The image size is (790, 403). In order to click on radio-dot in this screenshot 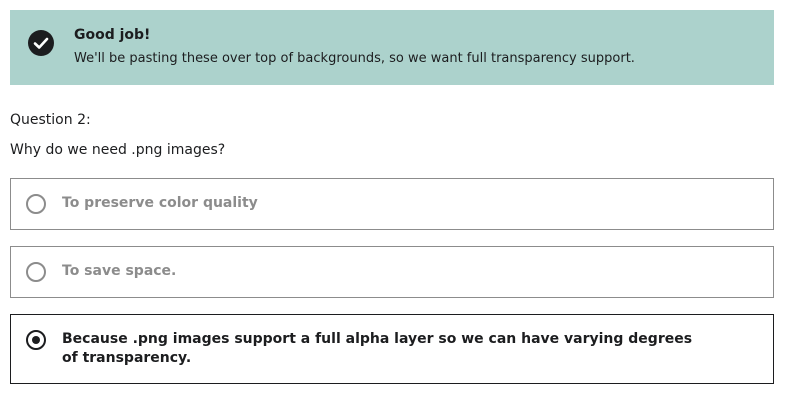, I will do `click(36, 340)`.